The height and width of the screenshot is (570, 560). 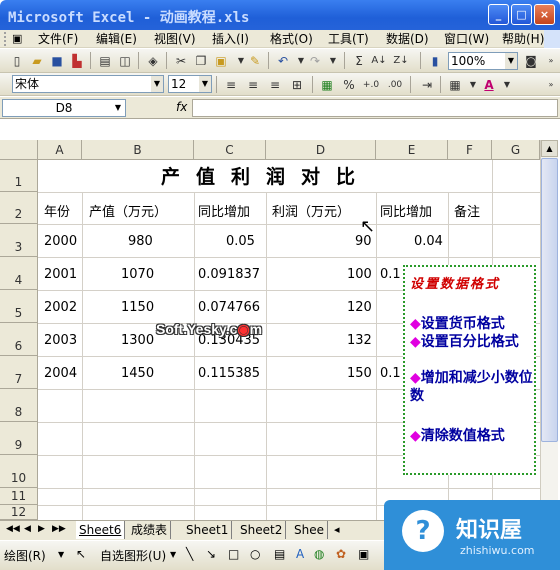 What do you see at coordinates (359, 274) in the screenshot?
I see `cell-profit: 100` at bounding box center [359, 274].